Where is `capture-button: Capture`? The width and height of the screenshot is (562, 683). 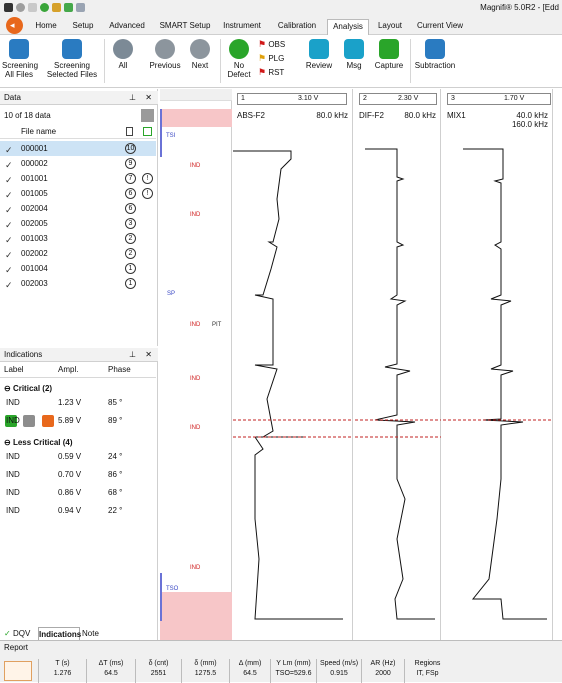
capture-button: Capture is located at coordinates (389, 54).